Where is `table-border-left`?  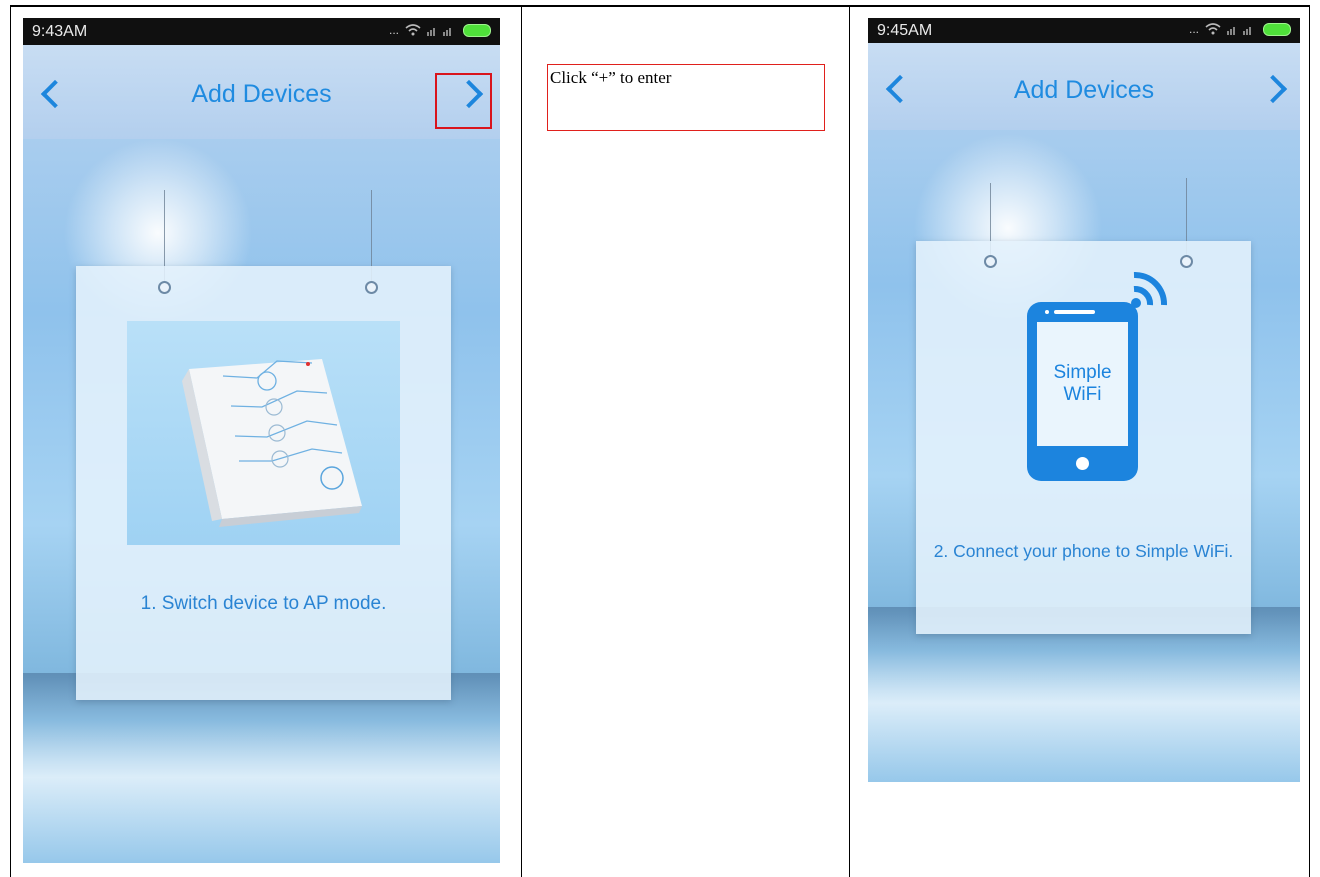
table-border-left is located at coordinates (10, 441).